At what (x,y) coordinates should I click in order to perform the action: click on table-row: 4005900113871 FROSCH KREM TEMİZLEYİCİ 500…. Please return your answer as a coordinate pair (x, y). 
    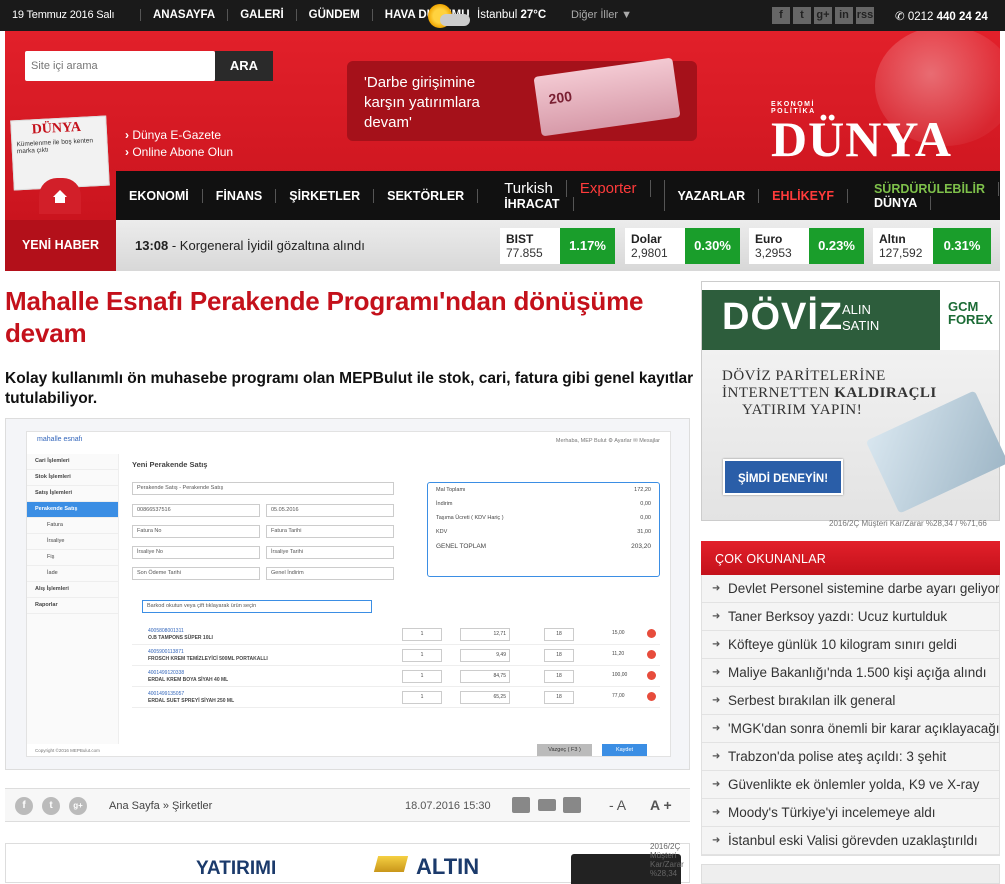
    Looking at the image, I should click on (396, 655).